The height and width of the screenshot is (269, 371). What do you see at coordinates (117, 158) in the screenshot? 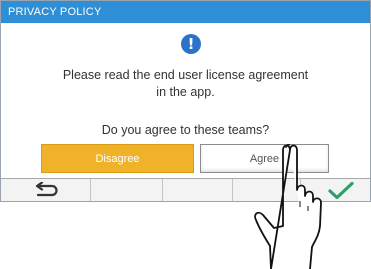
I see `disagree-button: Disagree` at bounding box center [117, 158].